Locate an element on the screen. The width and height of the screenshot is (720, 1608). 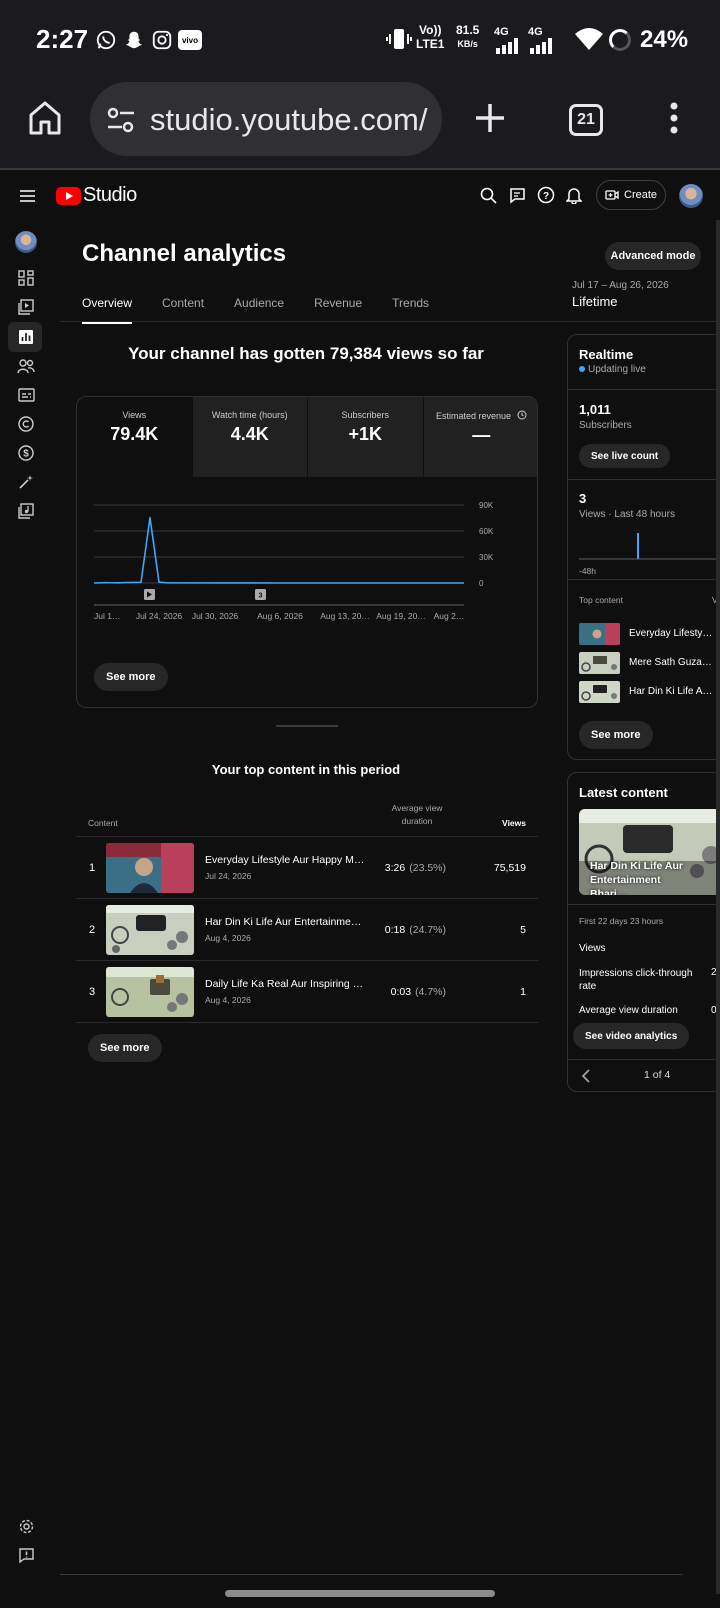
content-icon is located at coordinates (26, 307).